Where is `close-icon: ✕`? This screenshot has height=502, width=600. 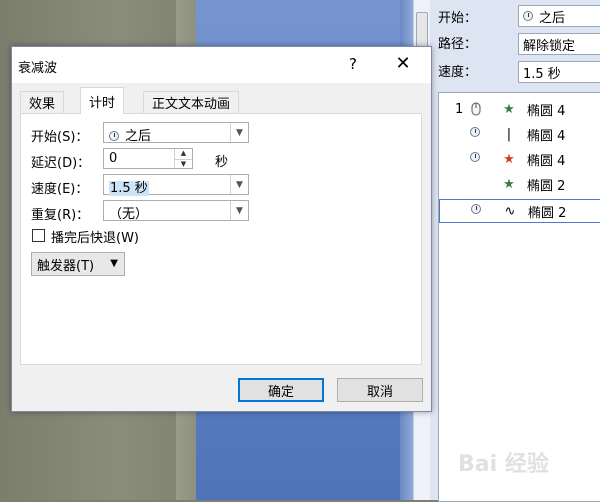
close-icon: ✕ is located at coordinates (403, 64).